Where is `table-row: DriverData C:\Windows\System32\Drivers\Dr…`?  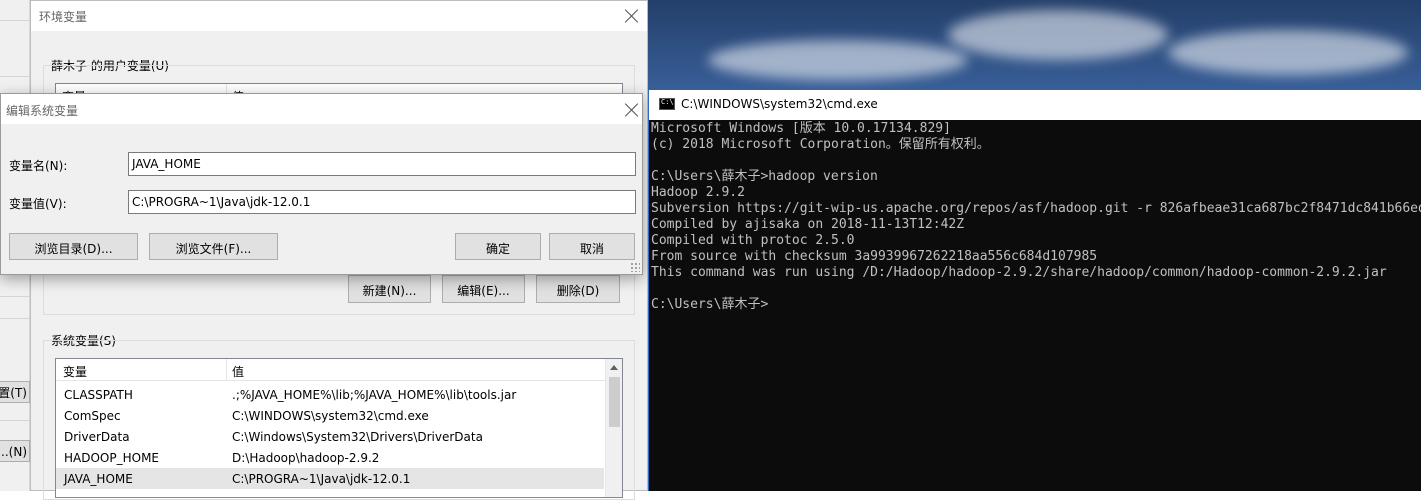
table-row: DriverData C:\Windows\System32\Drivers\Dr… is located at coordinates (330, 436).